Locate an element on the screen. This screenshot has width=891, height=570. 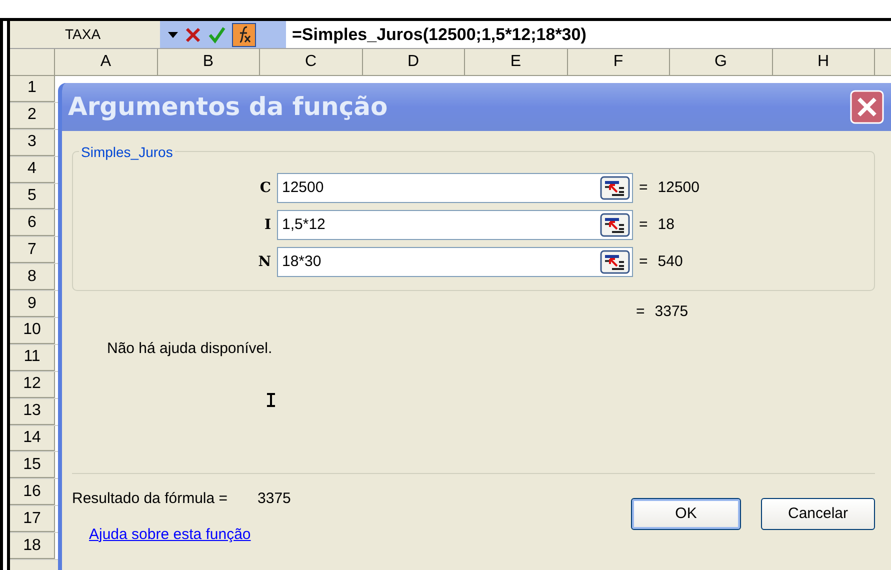
column-header: A is located at coordinates (106, 62).